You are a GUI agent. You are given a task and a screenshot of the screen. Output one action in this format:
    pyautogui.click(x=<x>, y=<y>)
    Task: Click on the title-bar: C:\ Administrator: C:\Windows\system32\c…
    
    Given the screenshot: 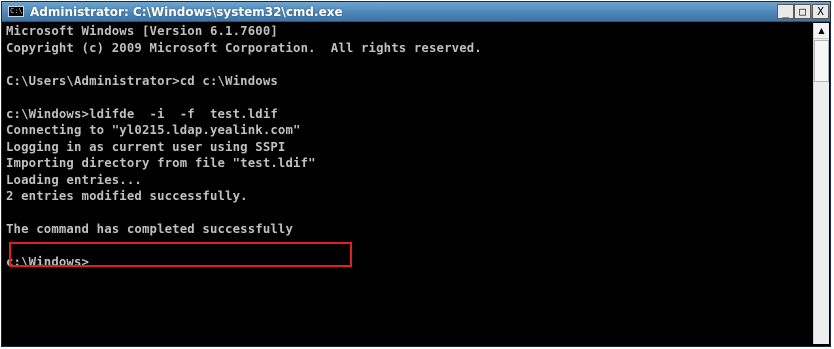 What is the action you would take?
    pyautogui.click(x=416, y=12)
    